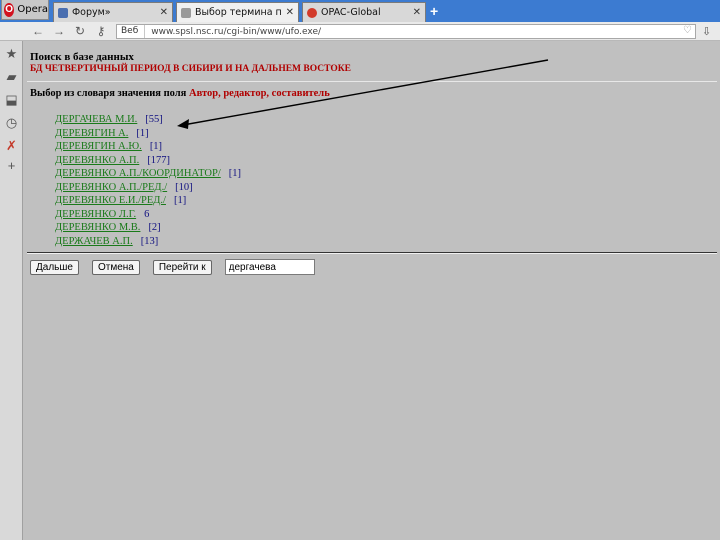  I want to click on list-item: ДЕРЕВЯНКО А.П./КООРДИНАТОР/ [1], so click(148, 174).